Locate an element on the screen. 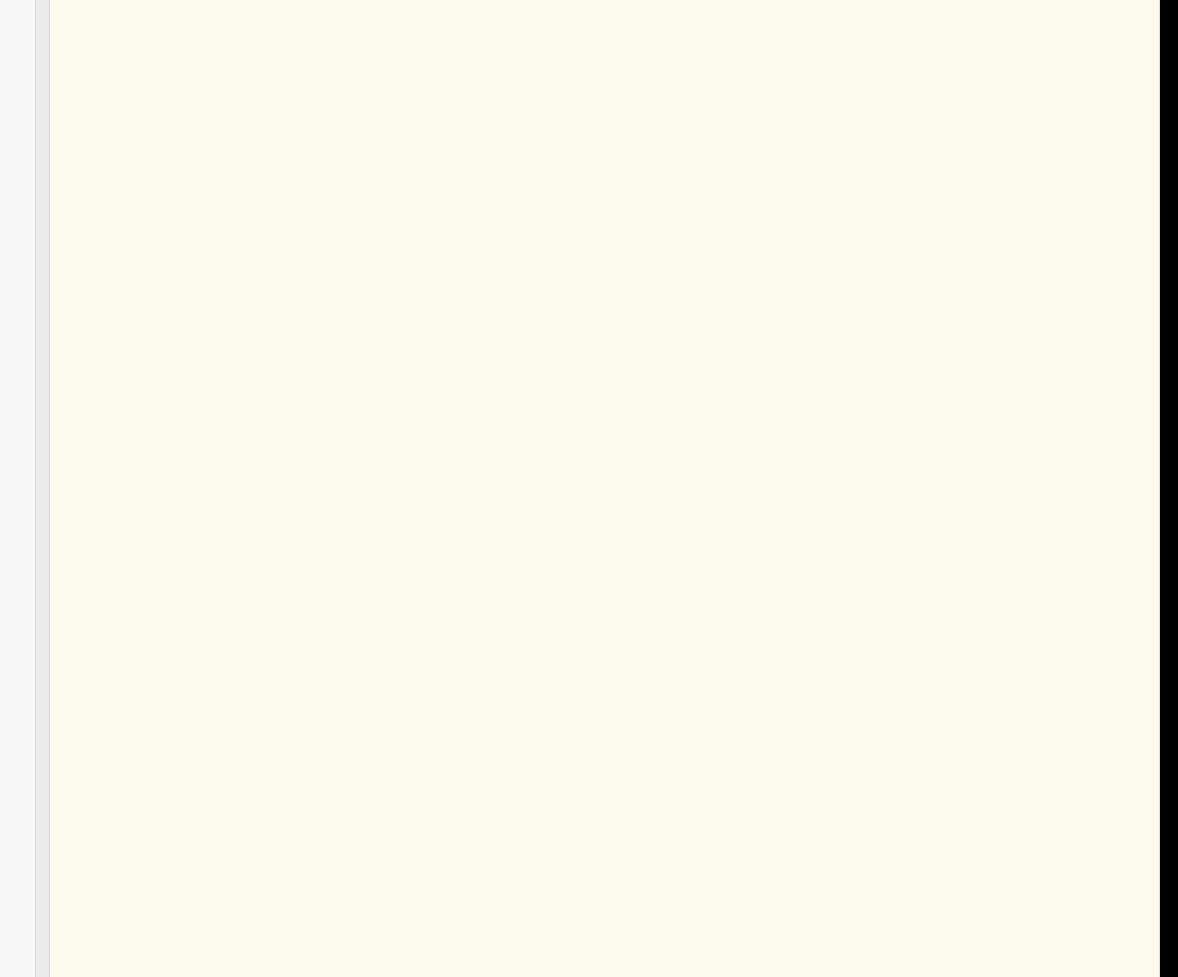 The image size is (1178, 977). right-rail is located at coordinates (1169, 488).